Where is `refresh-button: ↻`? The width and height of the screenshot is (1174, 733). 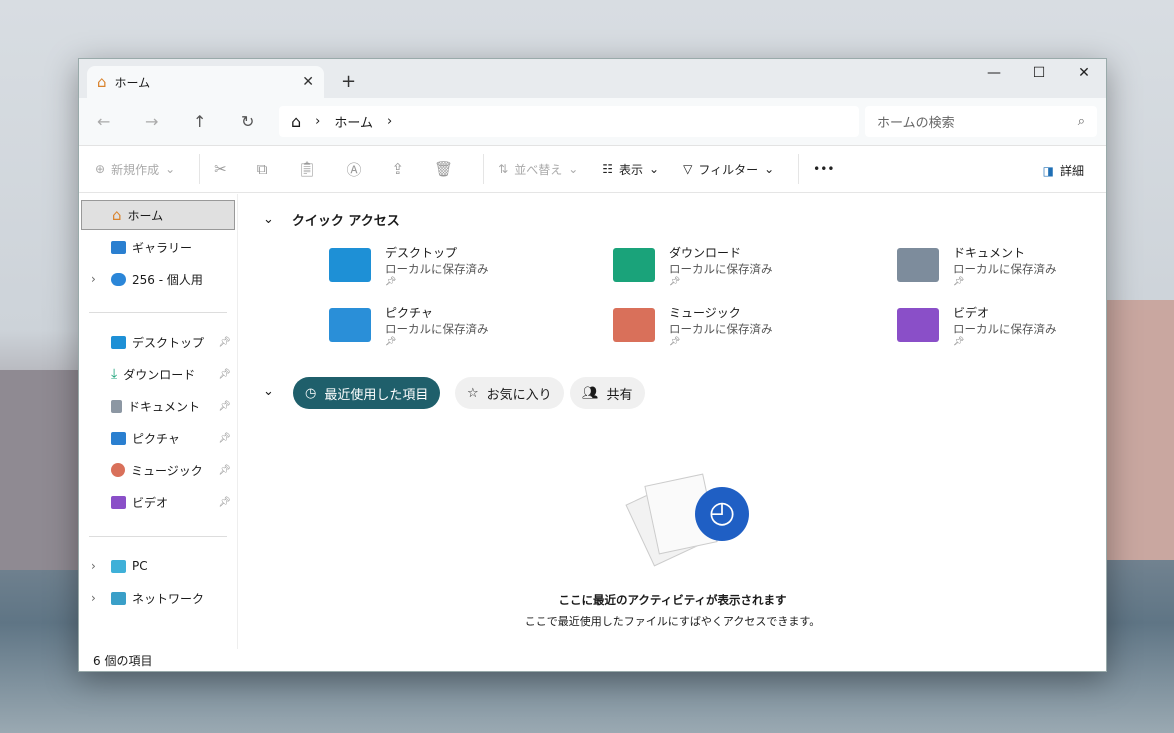
refresh-button: ↻ is located at coordinates (247, 121).